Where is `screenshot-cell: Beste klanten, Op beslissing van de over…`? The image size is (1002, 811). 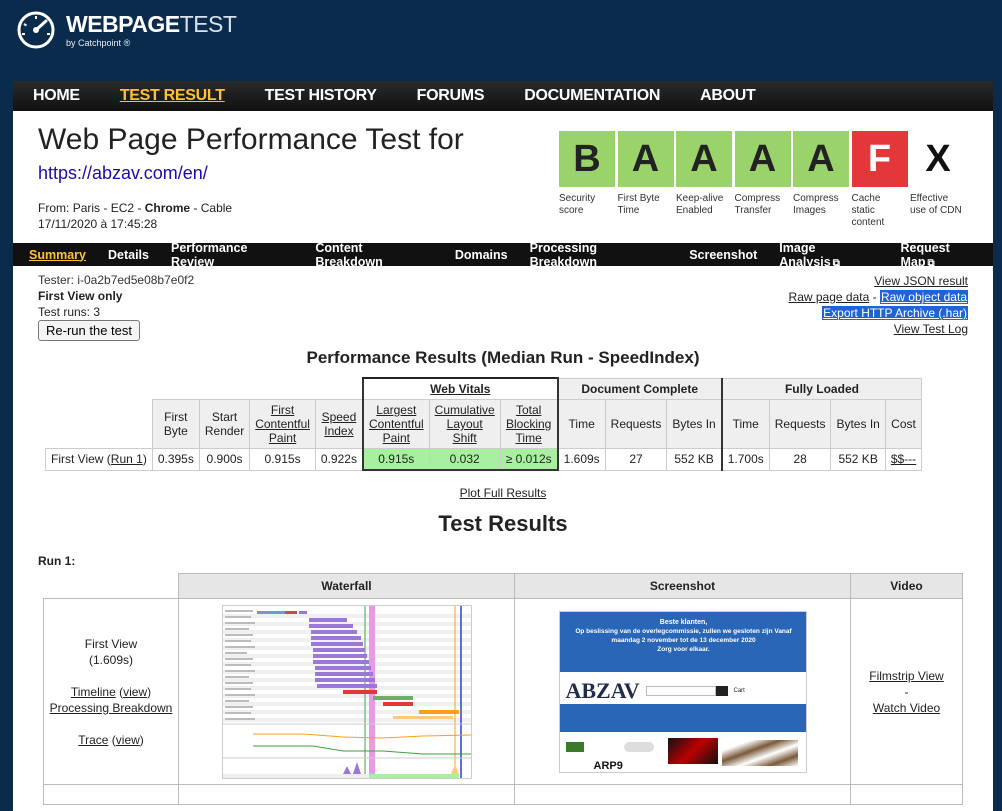 screenshot-cell: Beste klanten, Op beslissing van de over… is located at coordinates (682, 691).